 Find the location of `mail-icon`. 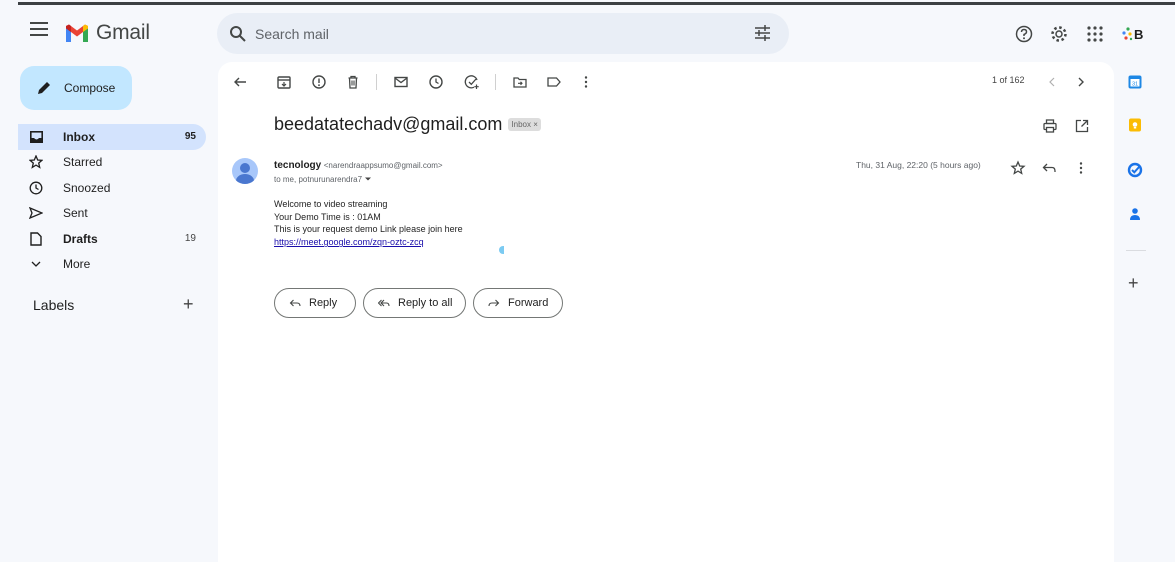

mail-icon is located at coordinates (401, 82).